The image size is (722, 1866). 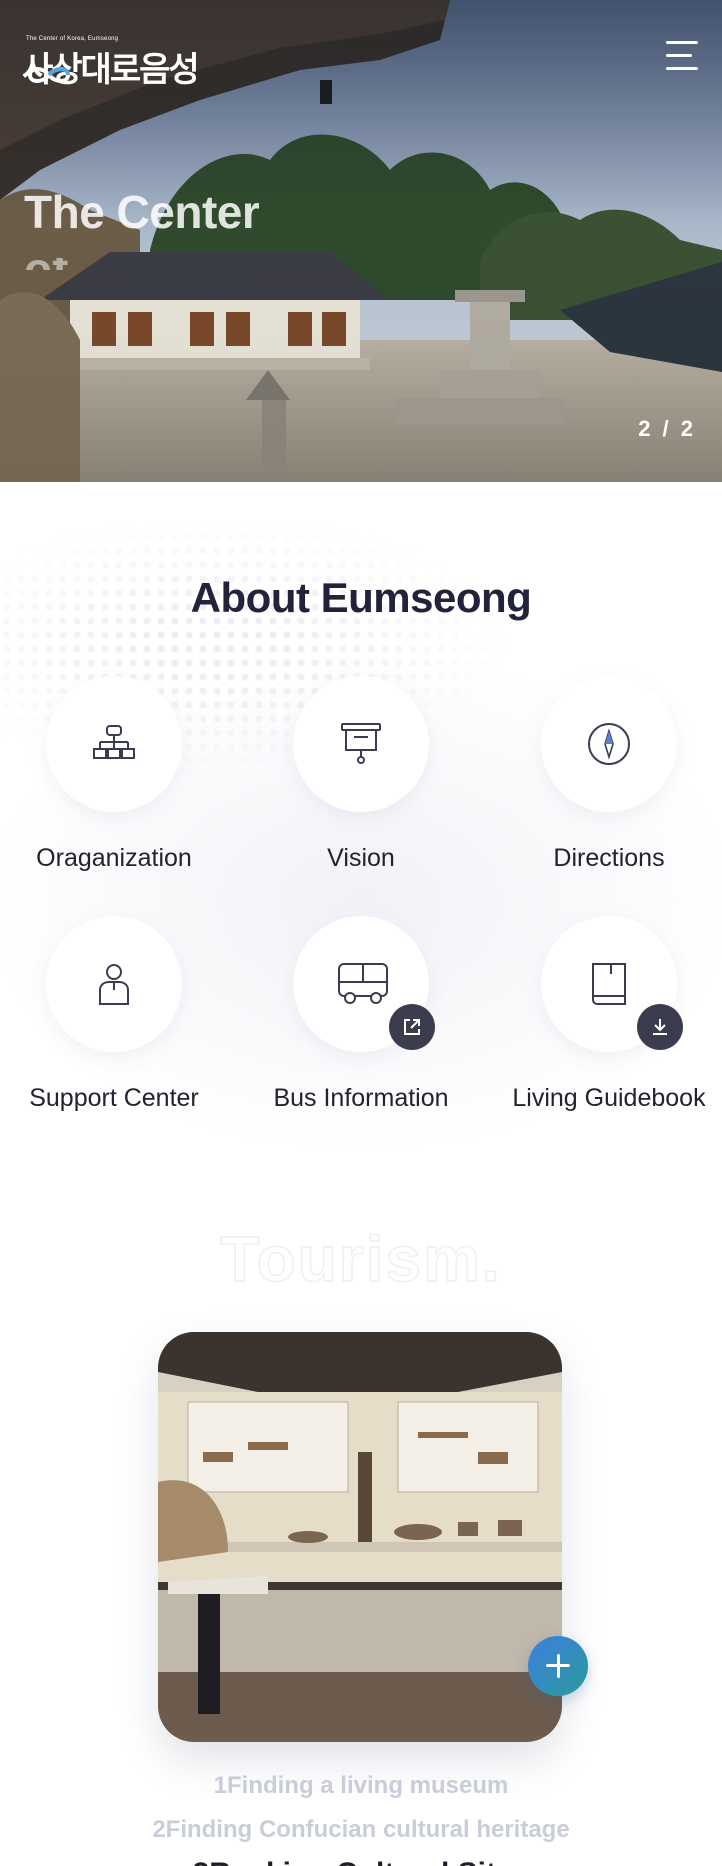 I want to click on presentation-board-icon, so click(x=361, y=743).